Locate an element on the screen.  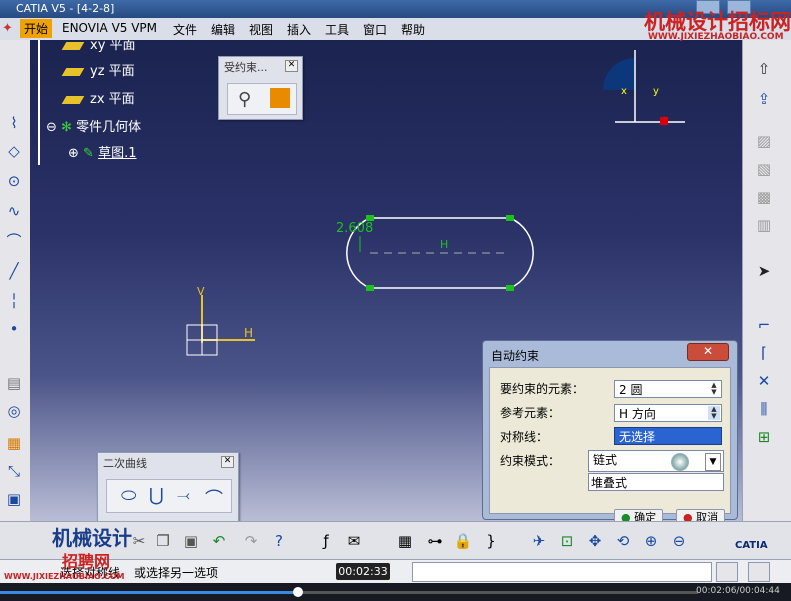
spline-icon: ∿ is located at coordinates (14, 211).